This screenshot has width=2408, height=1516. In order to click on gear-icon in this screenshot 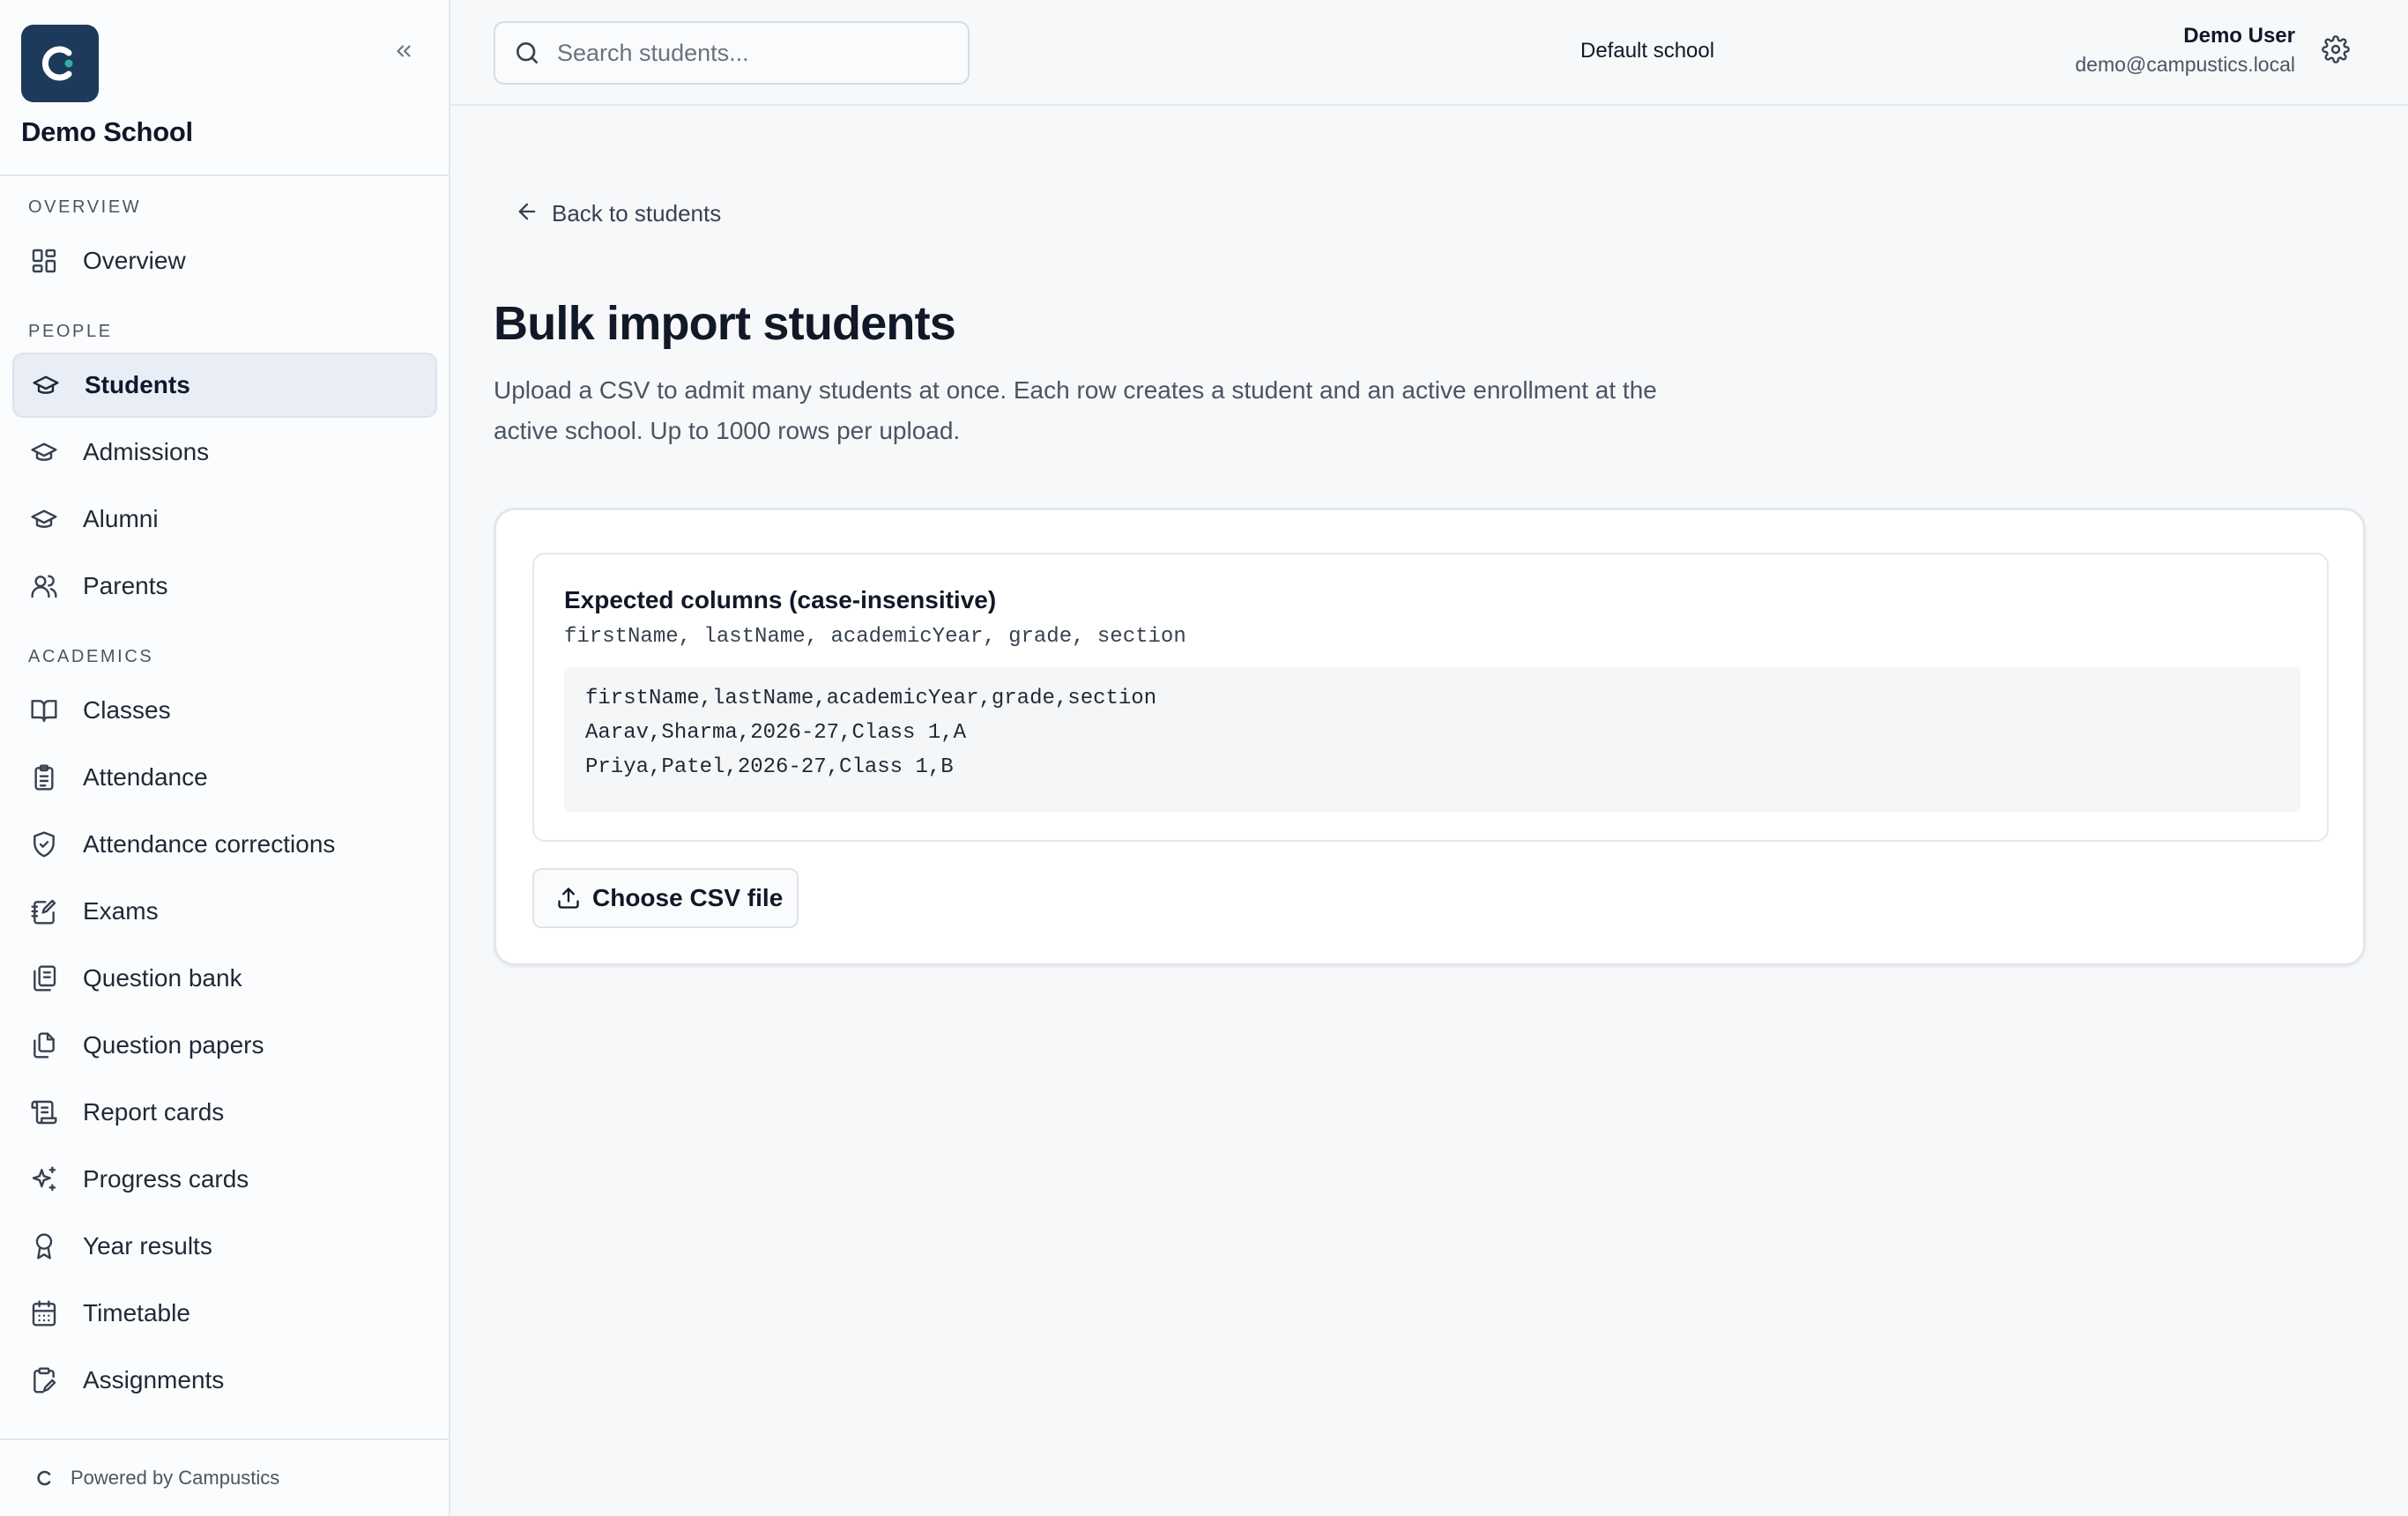, I will do `click(2336, 51)`.